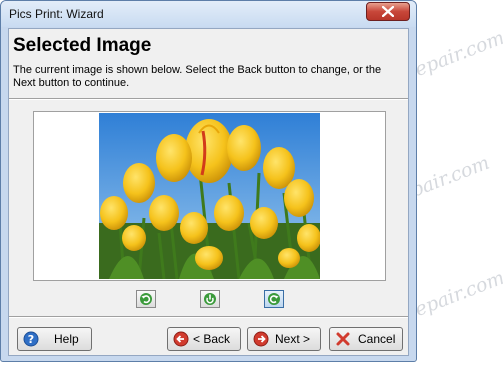  What do you see at coordinates (293, 339) in the screenshot?
I see `next-label: Next >` at bounding box center [293, 339].